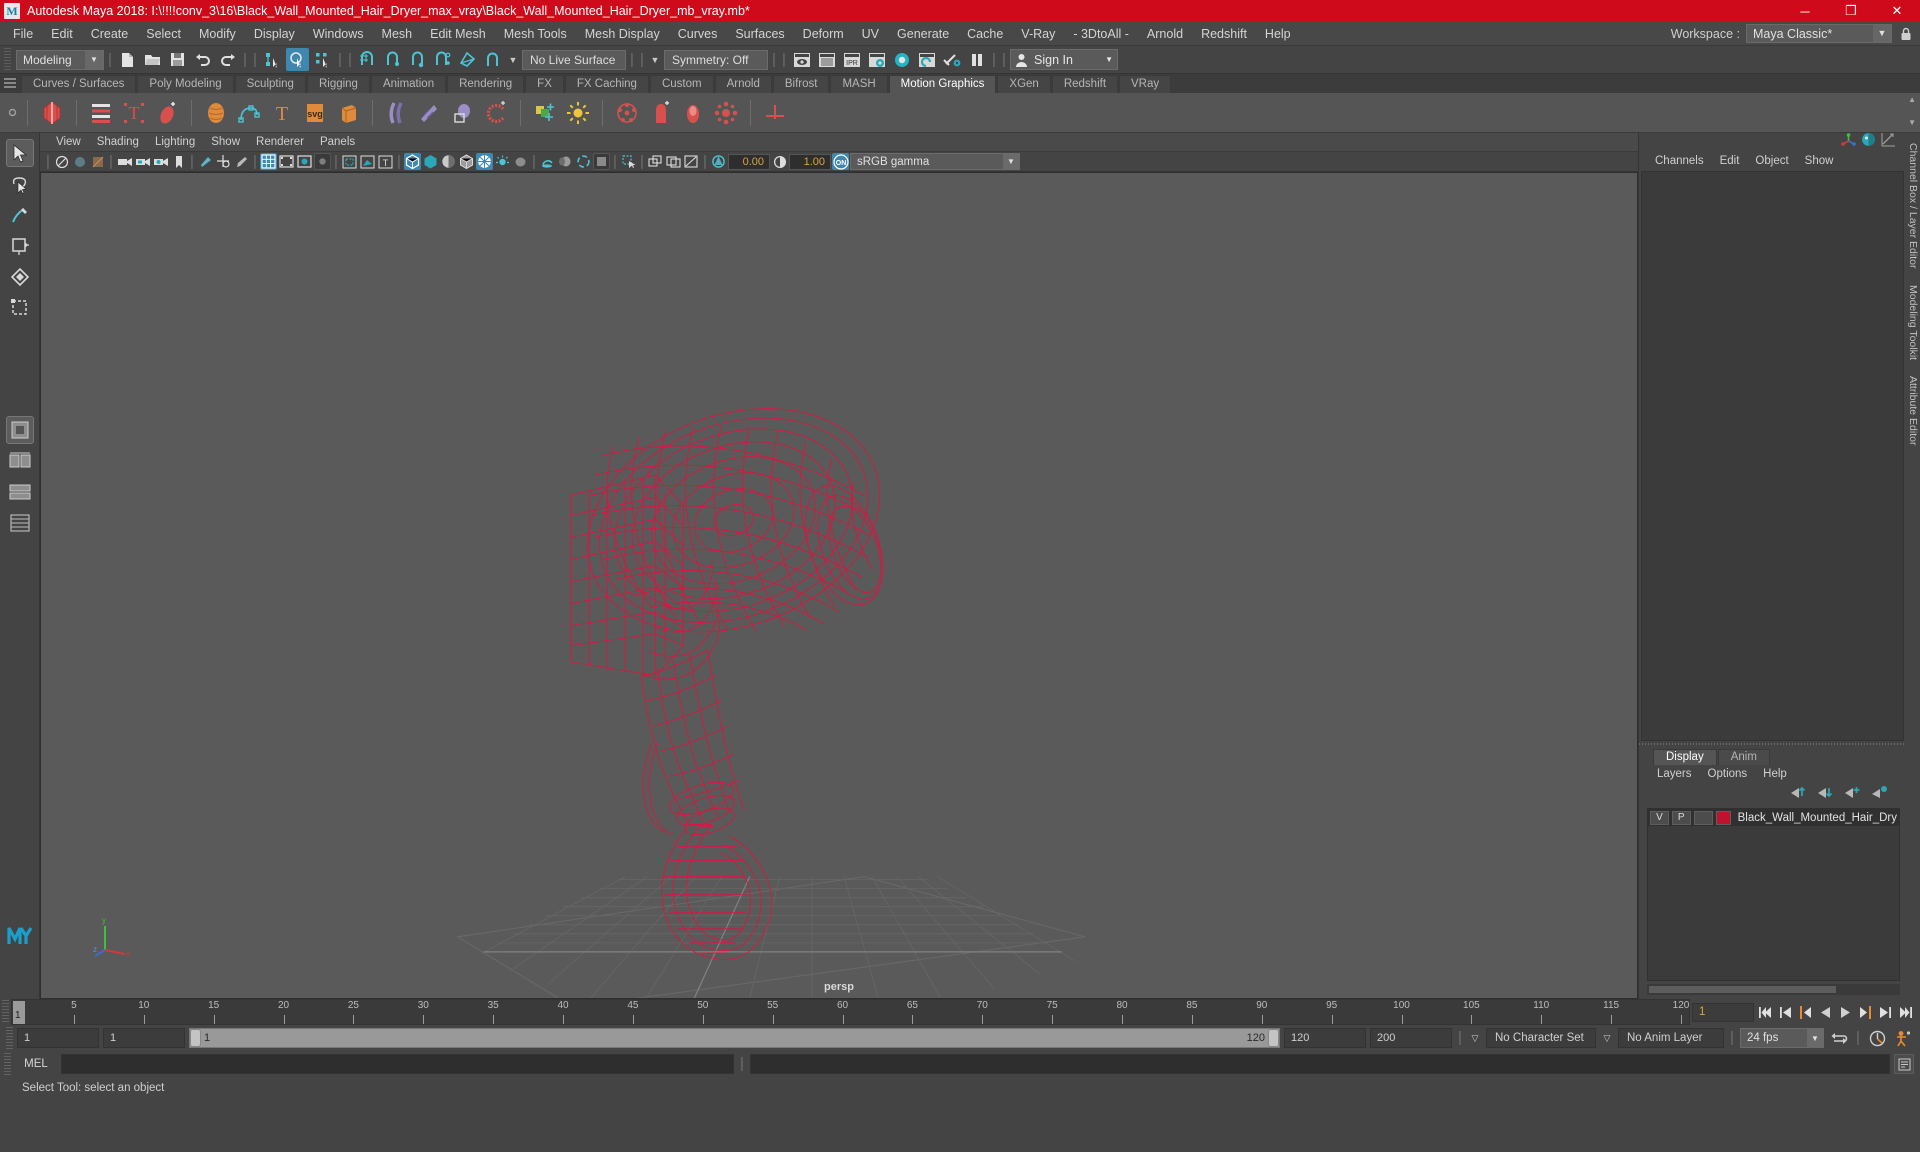 The image size is (1920, 1152). What do you see at coordinates (1885, 1012) in the screenshot?
I see `step-forward-keyframe-icon` at bounding box center [1885, 1012].